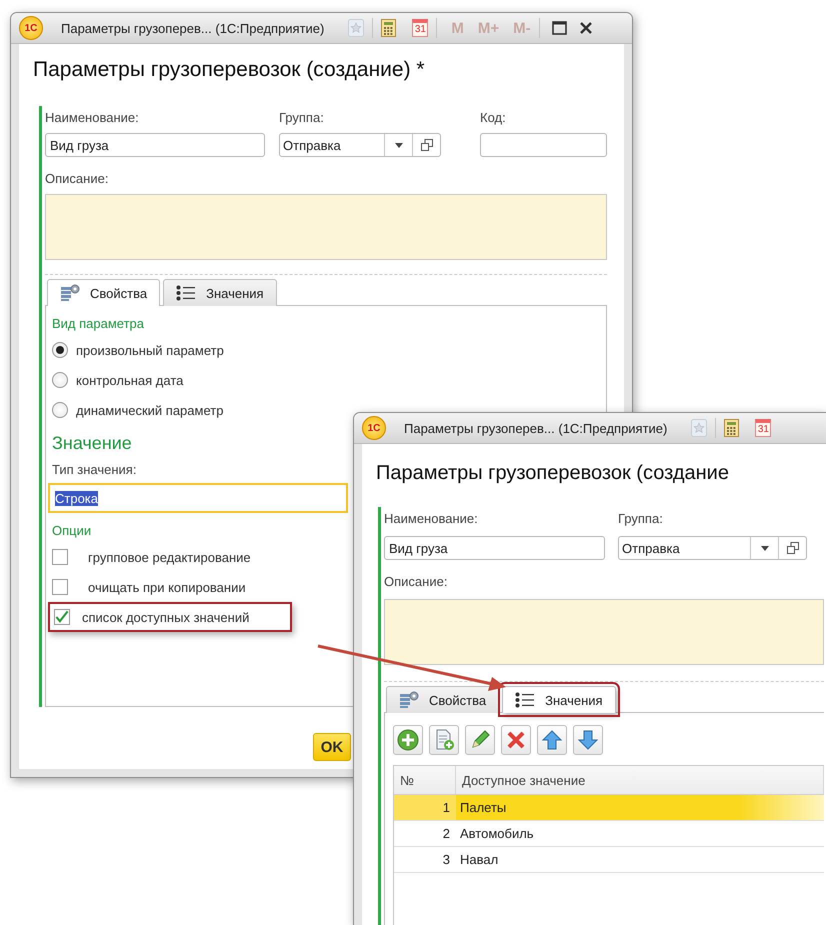 The width and height of the screenshot is (826, 925). I want to click on table-cell-text: Навал, so click(479, 860).